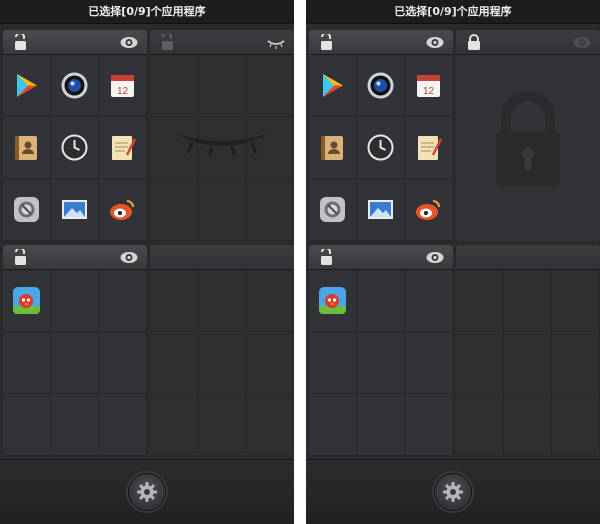 This screenshot has width=600, height=524. Describe the element at coordinates (123, 91) in the screenshot. I see `svg-text: 12` at that location.